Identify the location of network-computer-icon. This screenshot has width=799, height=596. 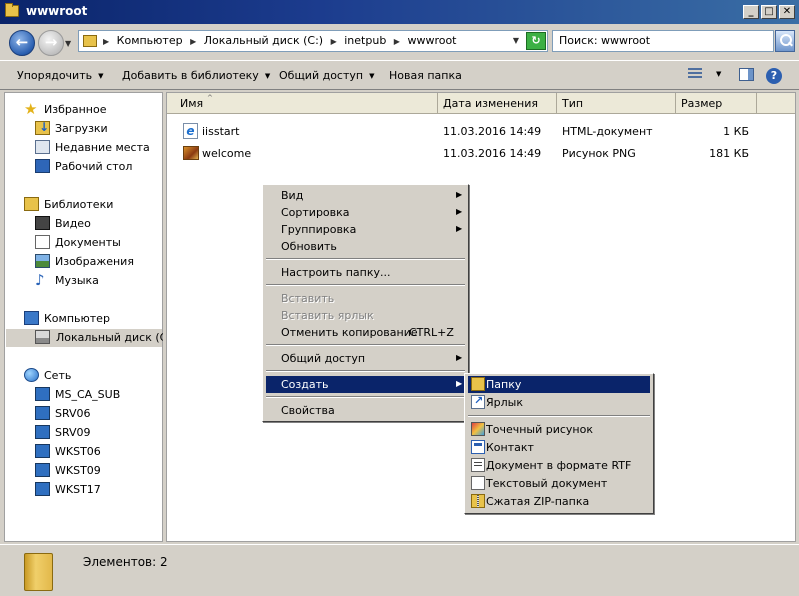
(42, 394).